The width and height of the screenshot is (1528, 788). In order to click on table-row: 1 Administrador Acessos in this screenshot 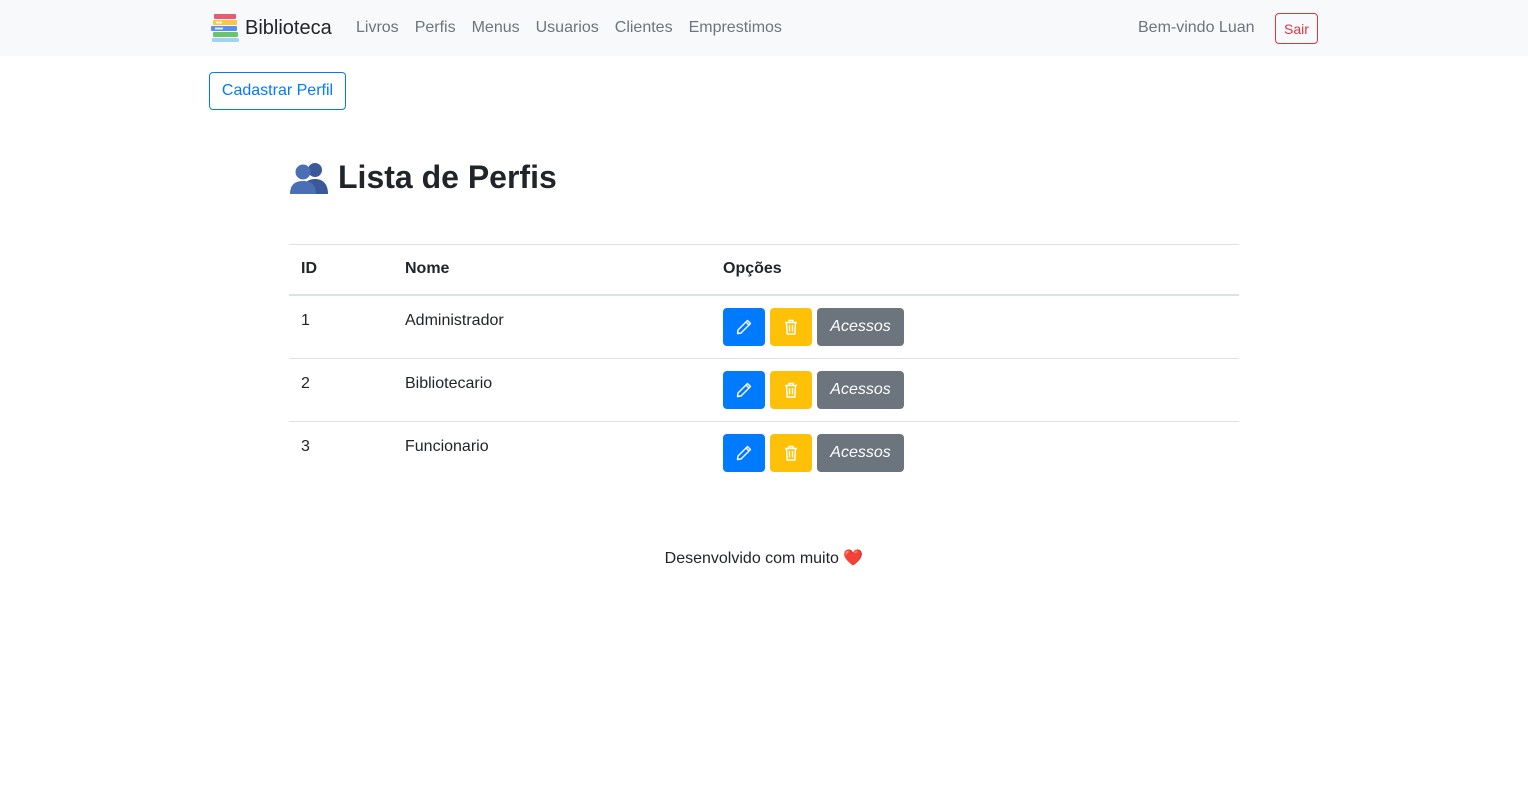, I will do `click(764, 327)`.